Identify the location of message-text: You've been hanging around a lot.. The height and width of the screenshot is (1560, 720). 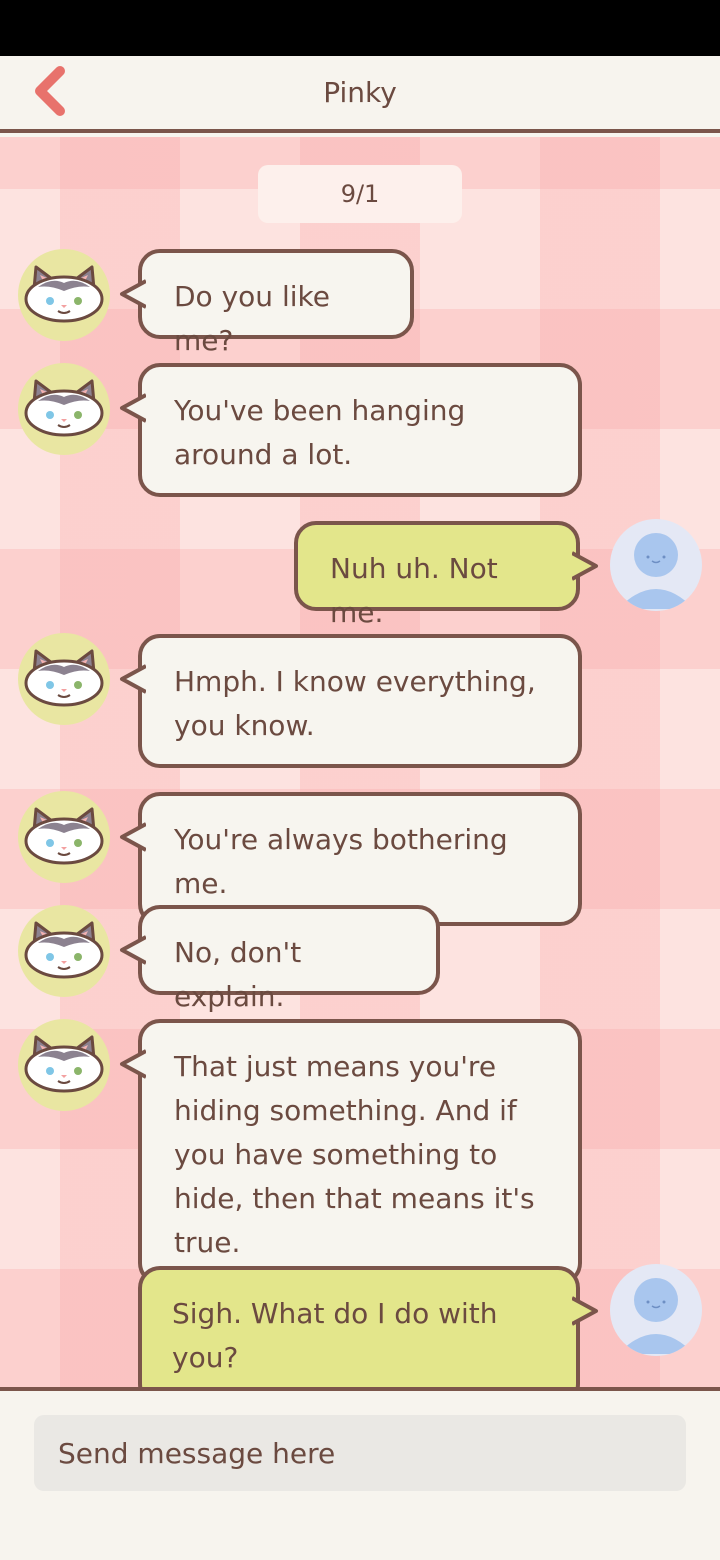
(320, 432).